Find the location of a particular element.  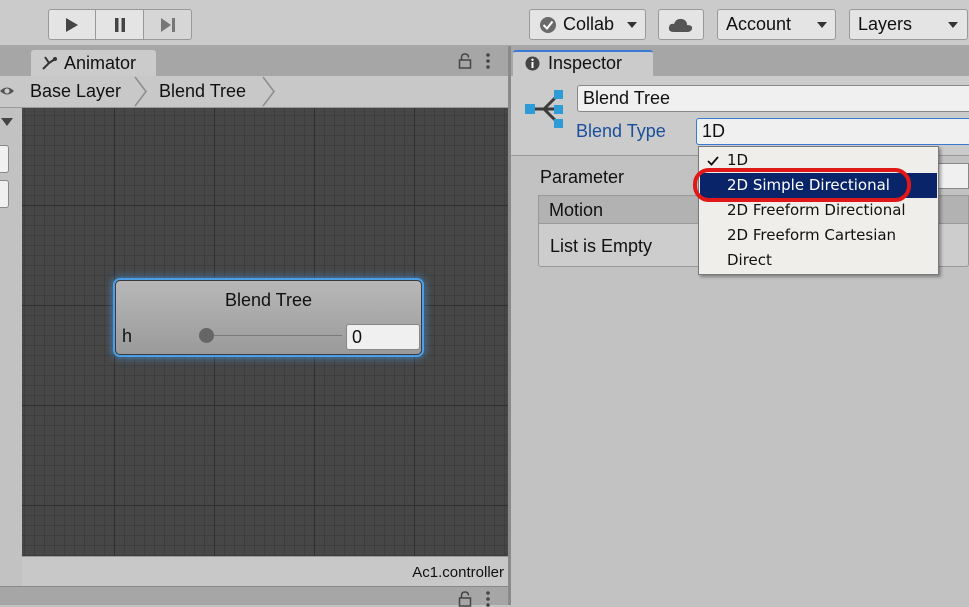

caret-down-icon is located at coordinates (7, 122).